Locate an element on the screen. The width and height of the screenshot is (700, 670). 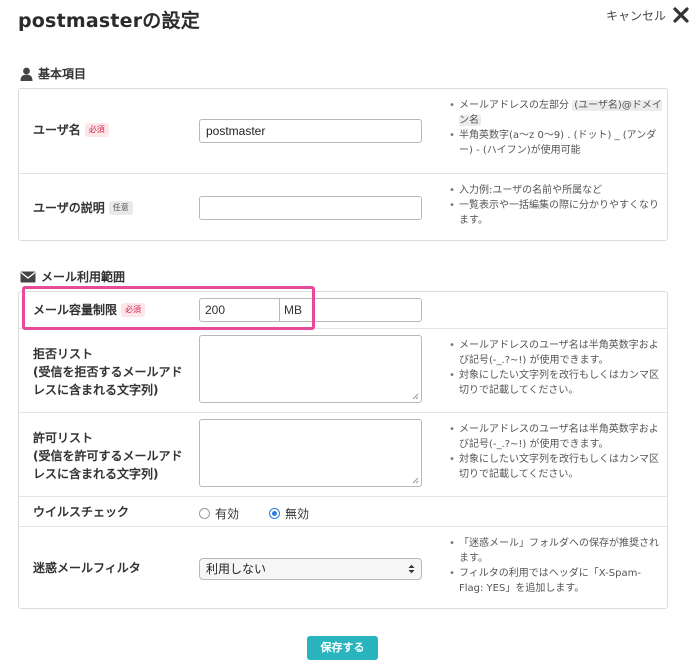
virus-check-disabled-radio: 無効 is located at coordinates (289, 513).